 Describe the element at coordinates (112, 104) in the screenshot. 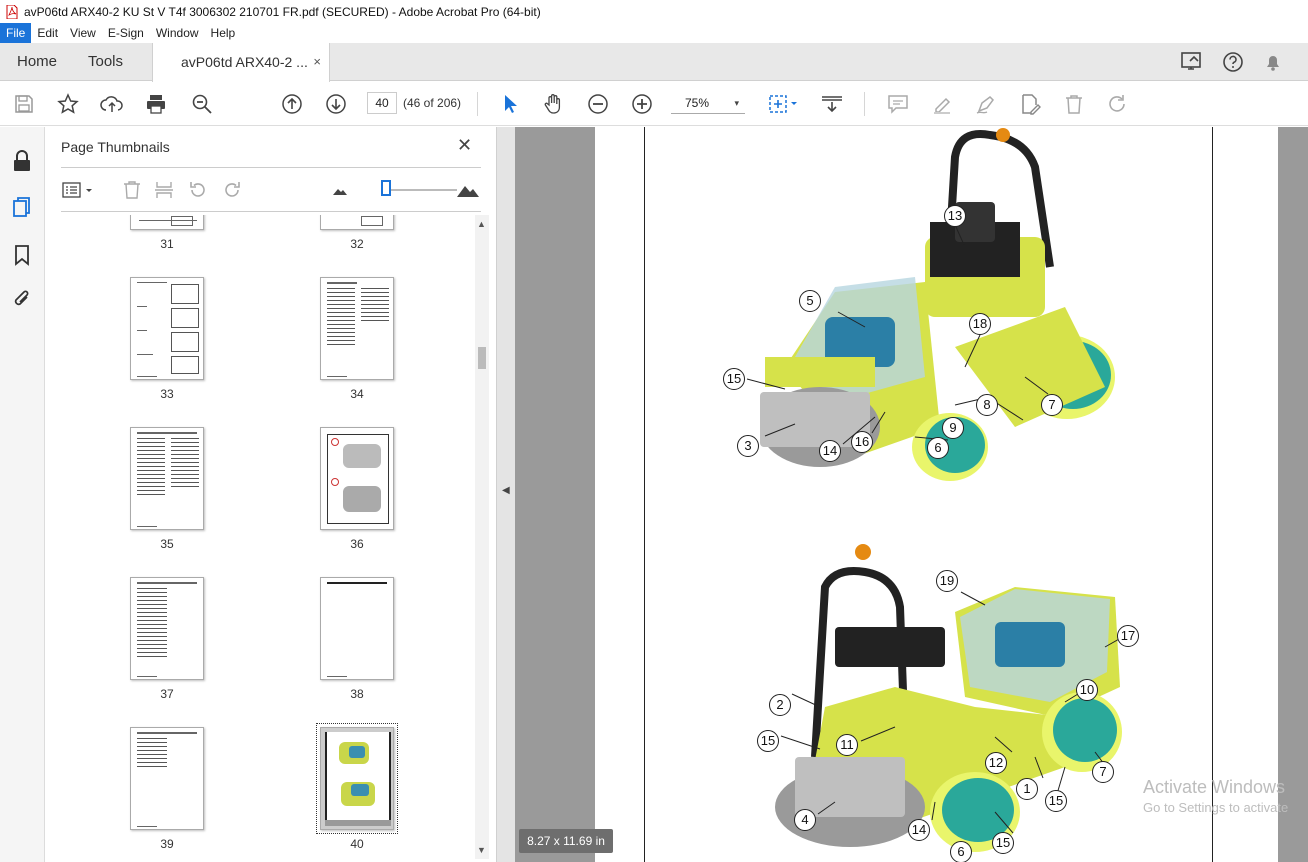

I see `upload-cloud-icon` at that location.